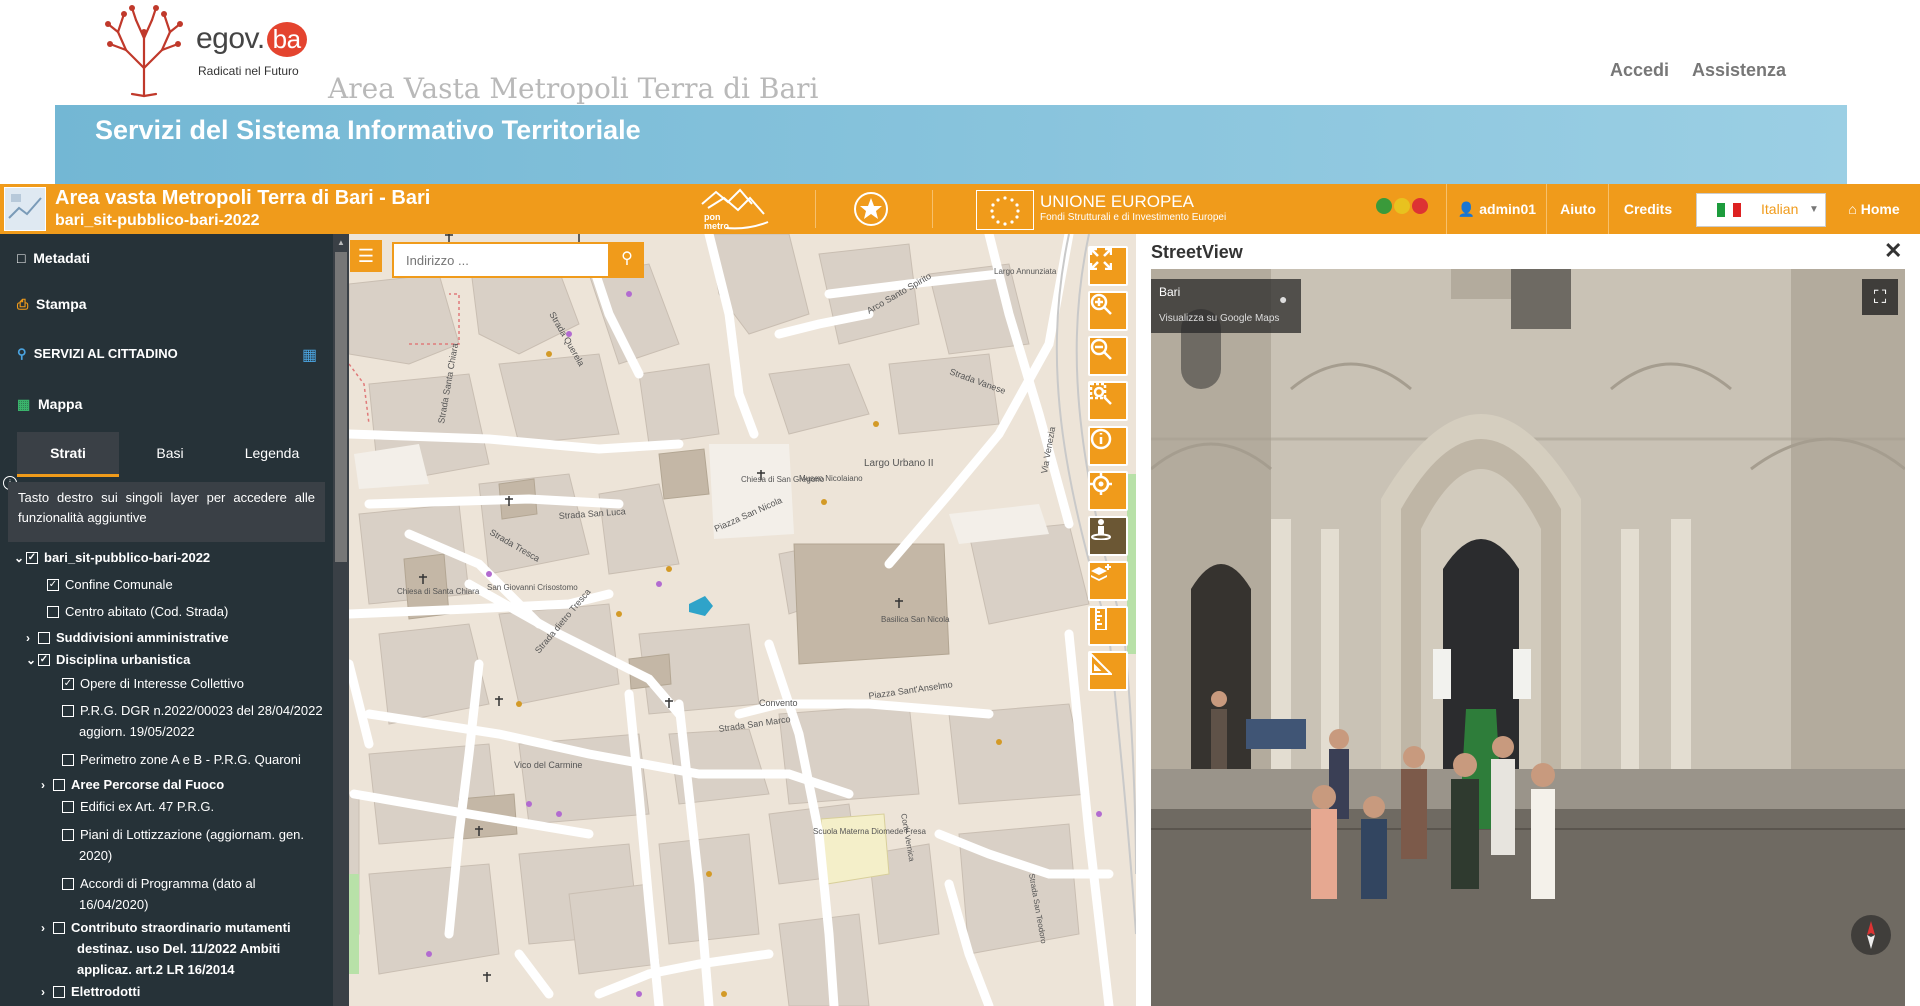 The width and height of the screenshot is (1920, 1006). Describe the element at coordinates (49, 404) in the screenshot. I see `mappa-item: ▦ Mappa` at that location.